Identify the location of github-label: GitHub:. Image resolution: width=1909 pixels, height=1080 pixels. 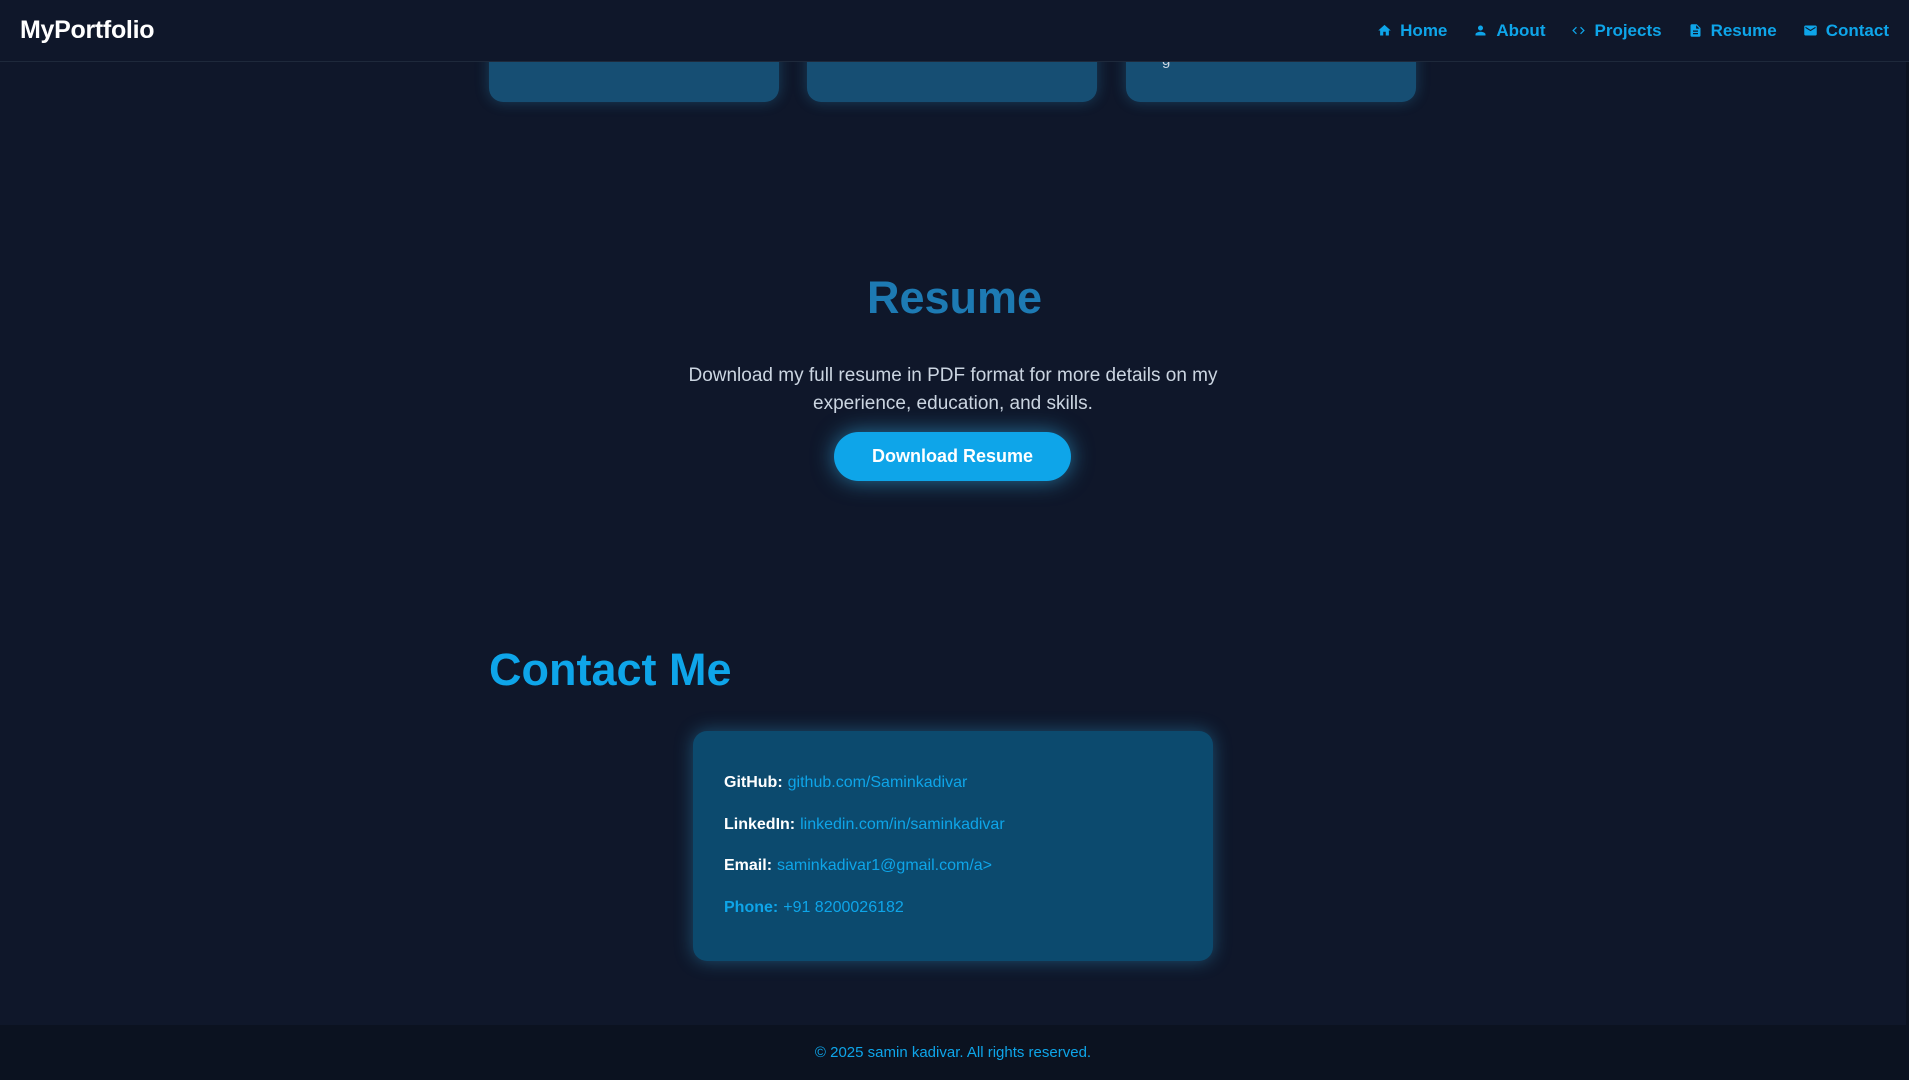
(753, 782).